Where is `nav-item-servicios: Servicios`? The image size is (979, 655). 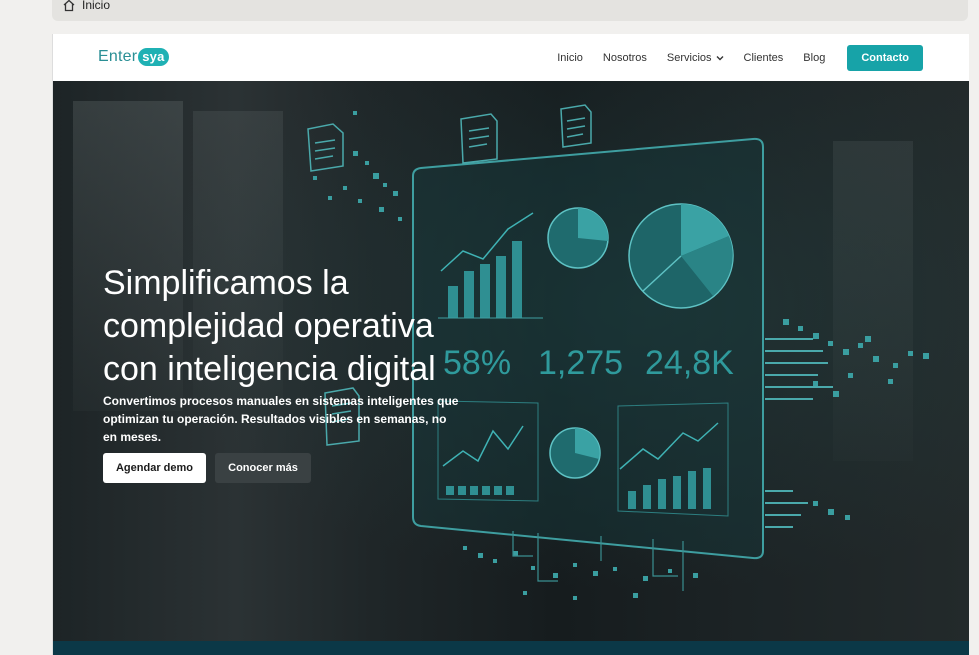
nav-item-servicios: Servicios is located at coordinates (695, 58).